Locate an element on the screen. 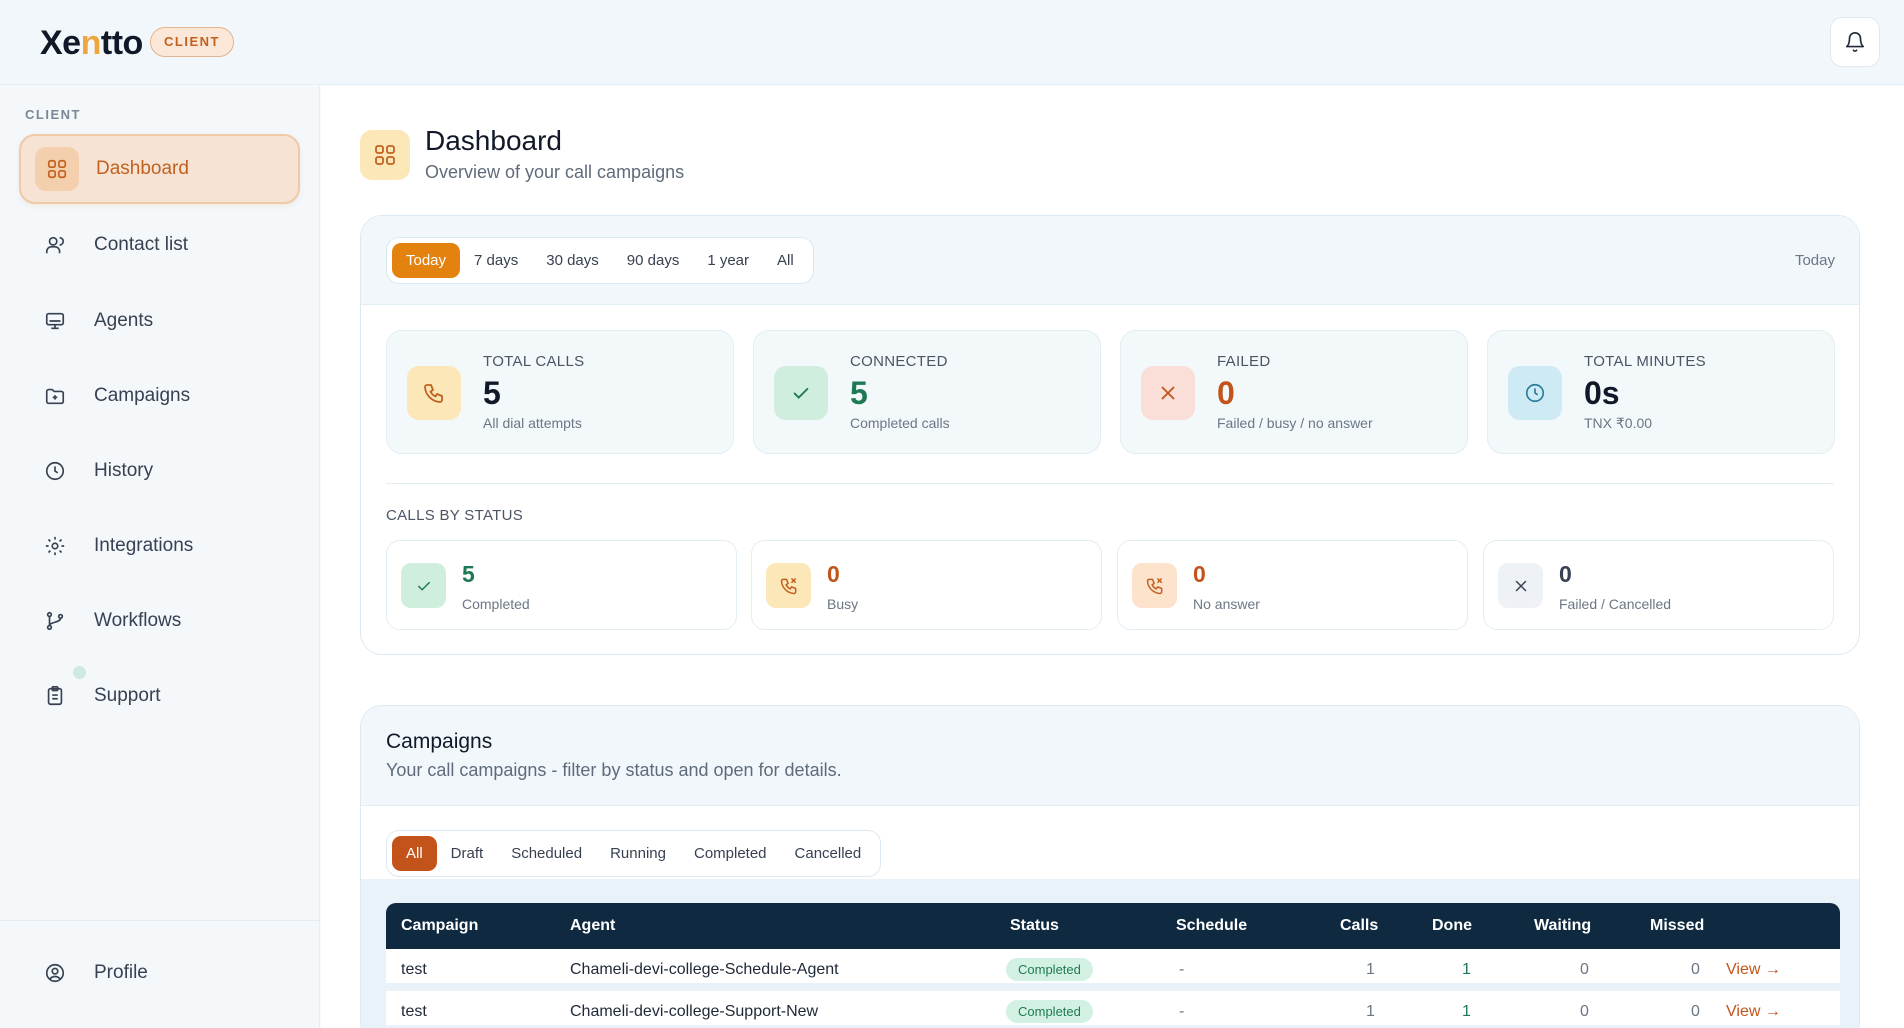 The width and height of the screenshot is (1904, 1028). status-label: No answer is located at coordinates (1226, 604).